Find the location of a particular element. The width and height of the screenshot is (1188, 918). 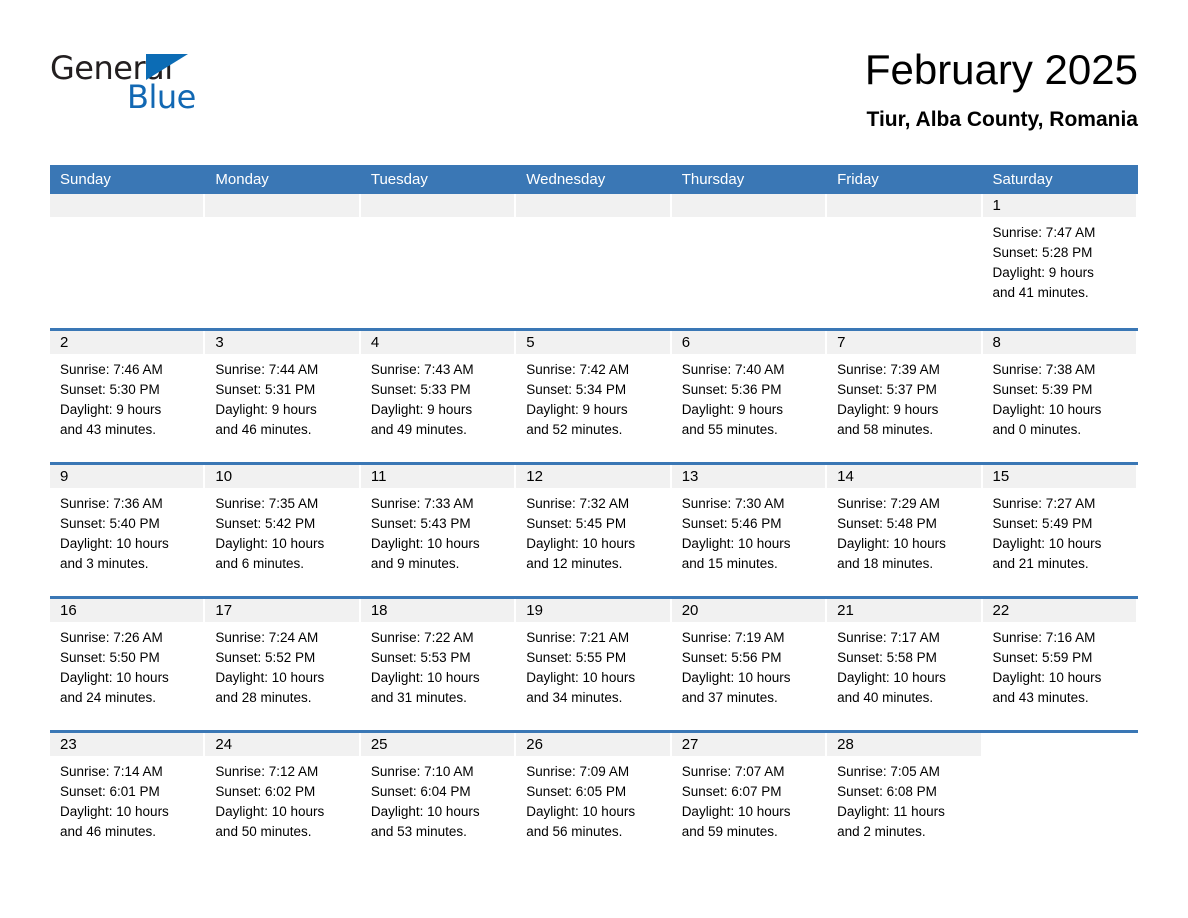

day-detail-line: Sunset: 5:56 PM is located at coordinates (731, 657).